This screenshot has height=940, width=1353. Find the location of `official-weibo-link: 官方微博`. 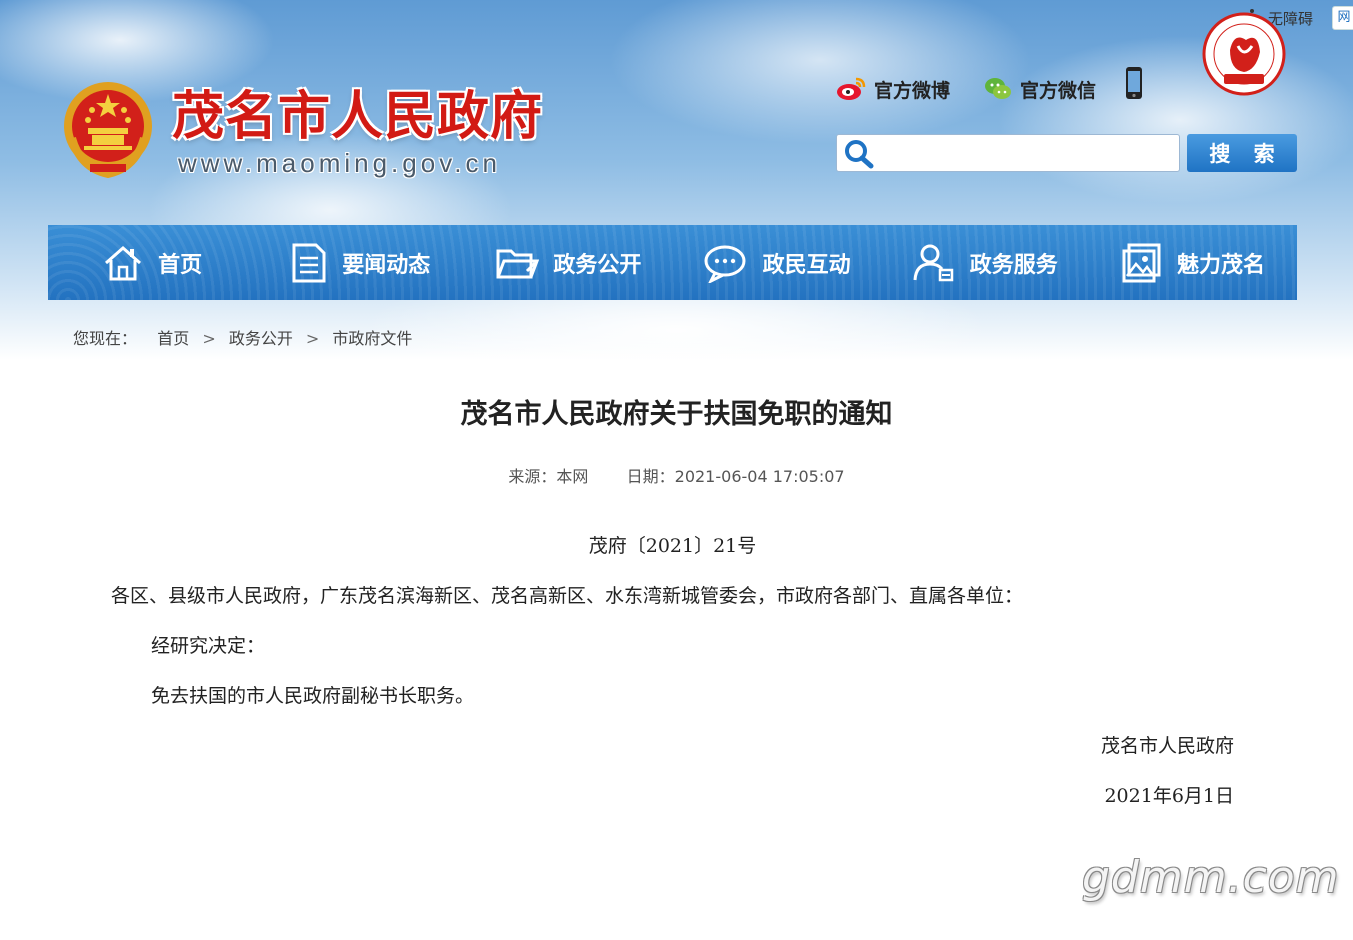

official-weibo-link: 官方微博 is located at coordinates (893, 89).